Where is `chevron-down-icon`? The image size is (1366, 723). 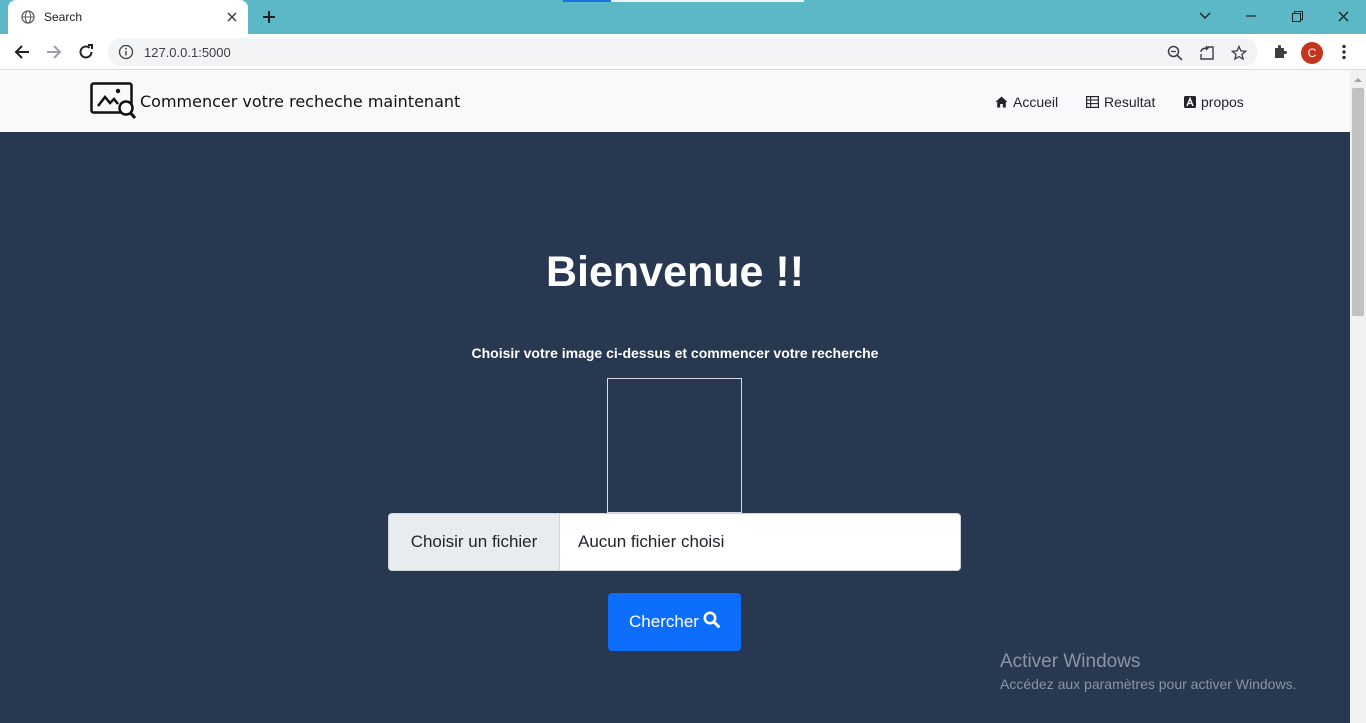 chevron-down-icon is located at coordinates (1205, 16).